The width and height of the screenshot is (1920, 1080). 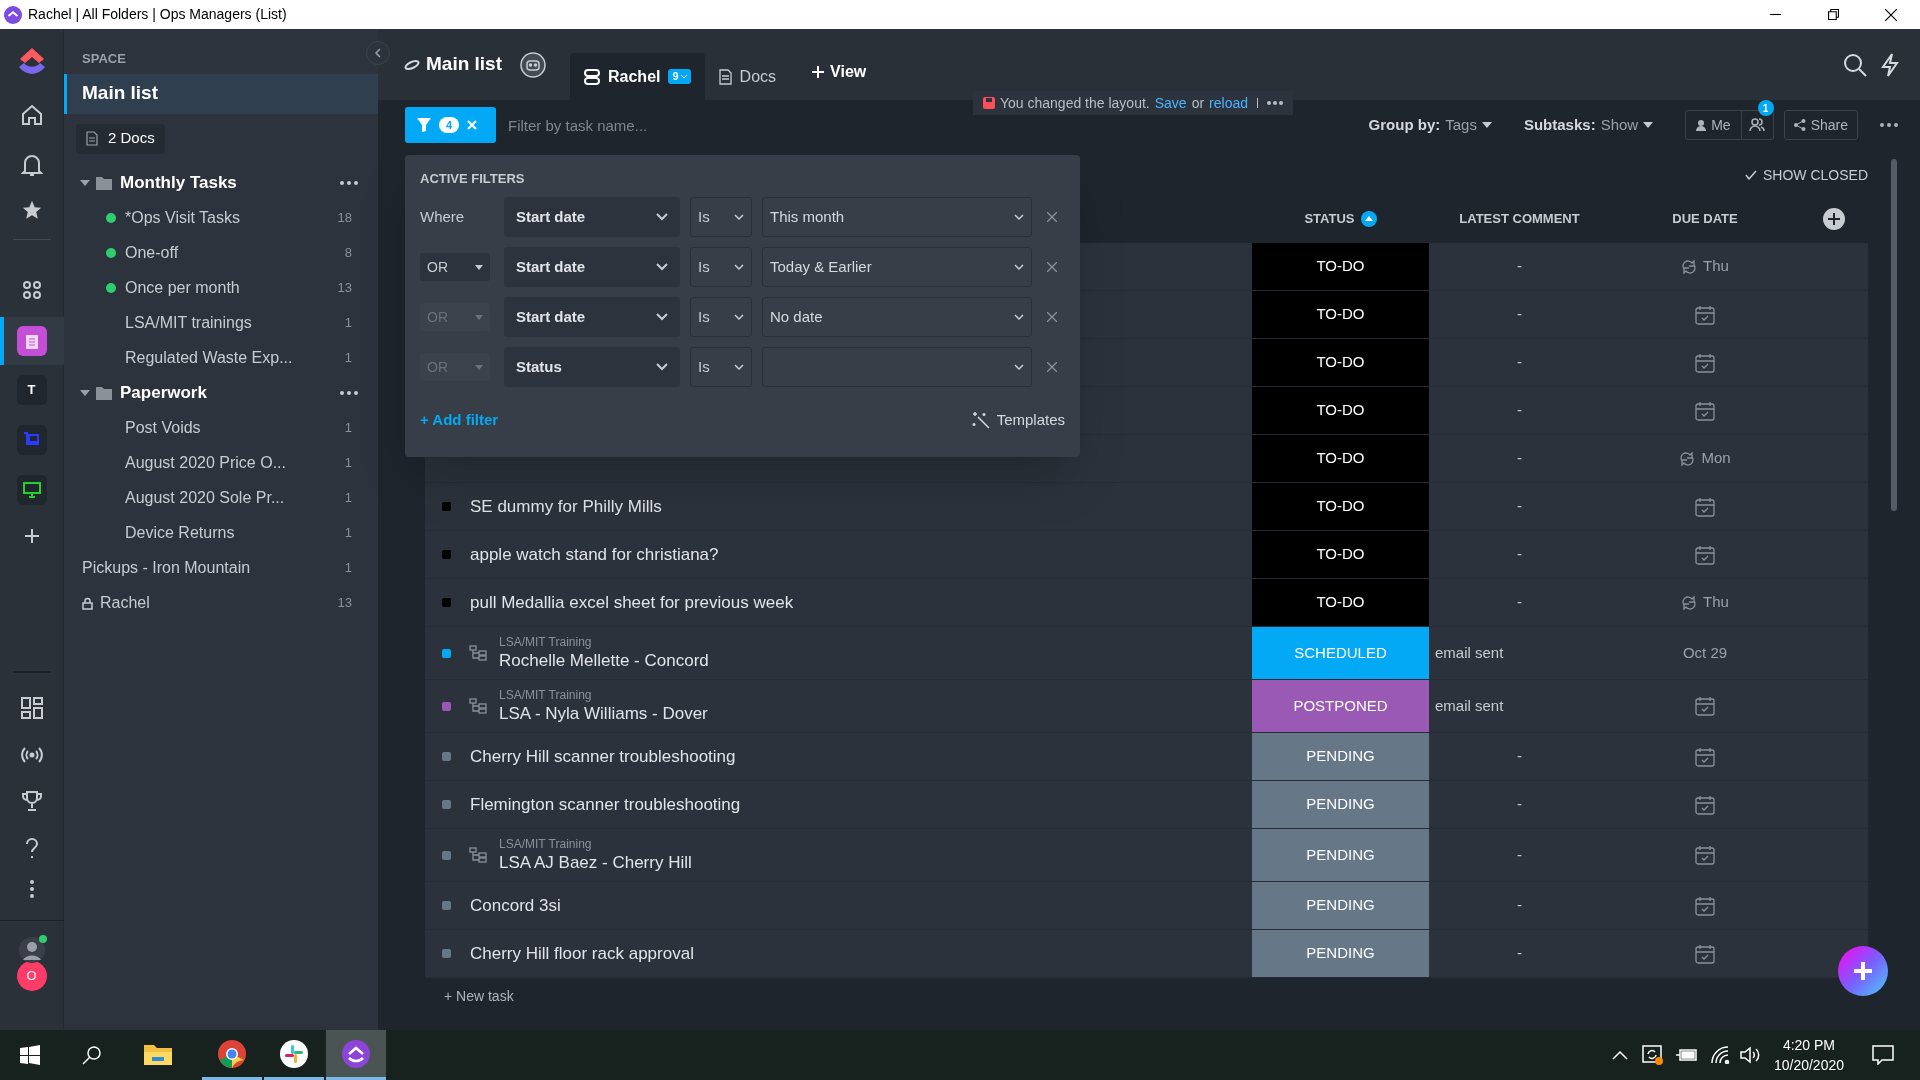 What do you see at coordinates (158, 1055) in the screenshot?
I see `folder-icon` at bounding box center [158, 1055].